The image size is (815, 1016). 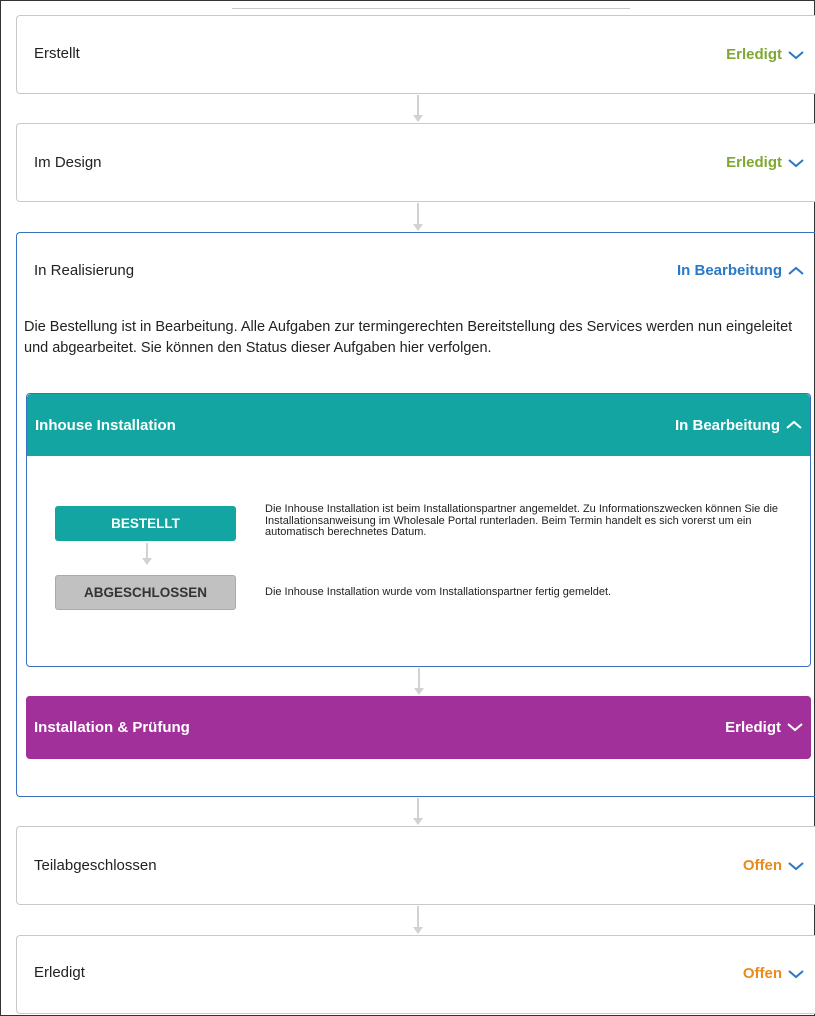 What do you see at coordinates (84, 270) in the screenshot?
I see `step-realization-label: In Realisierung` at bounding box center [84, 270].